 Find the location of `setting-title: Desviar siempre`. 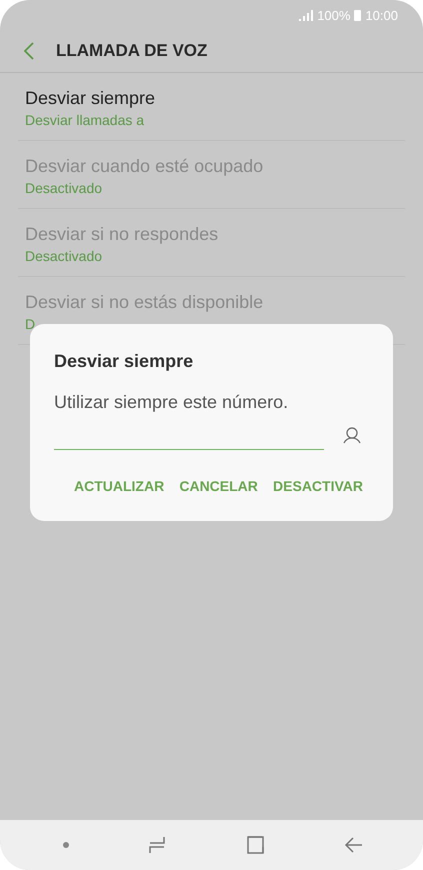

setting-title: Desviar siempre is located at coordinates (211, 98).